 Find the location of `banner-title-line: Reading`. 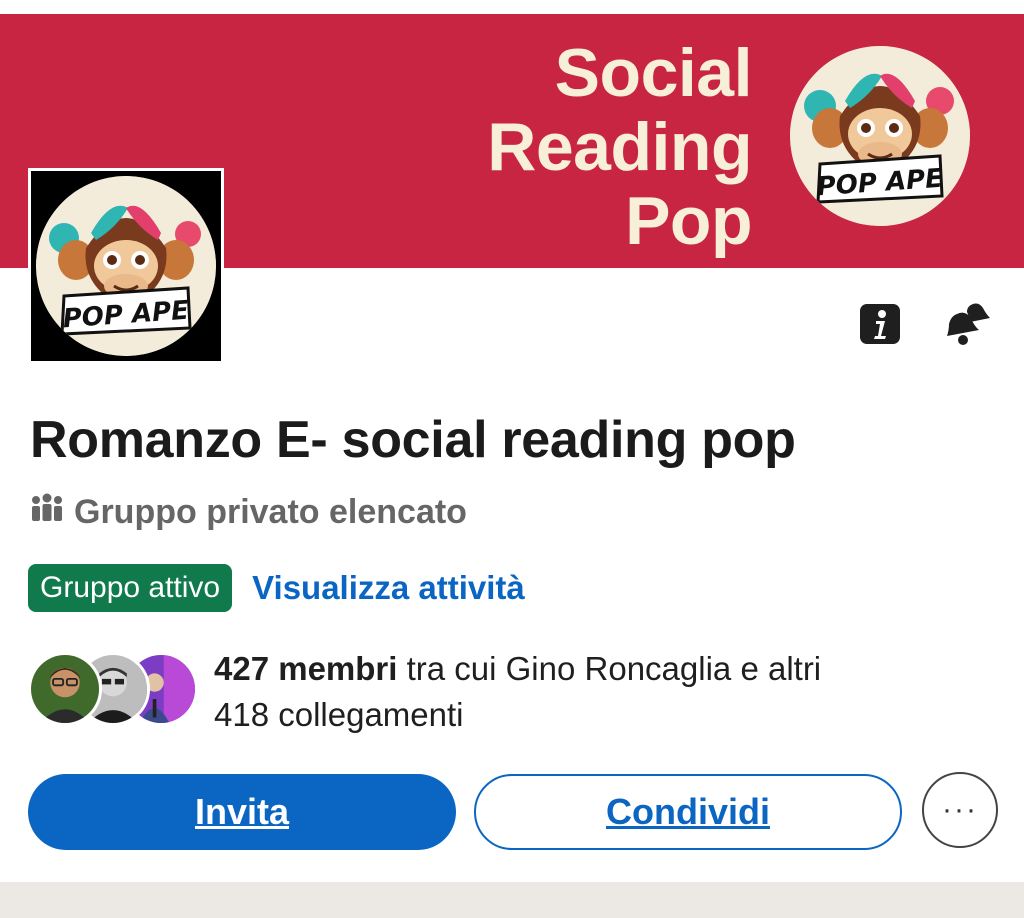

banner-title-line: Reading is located at coordinates (619, 147).